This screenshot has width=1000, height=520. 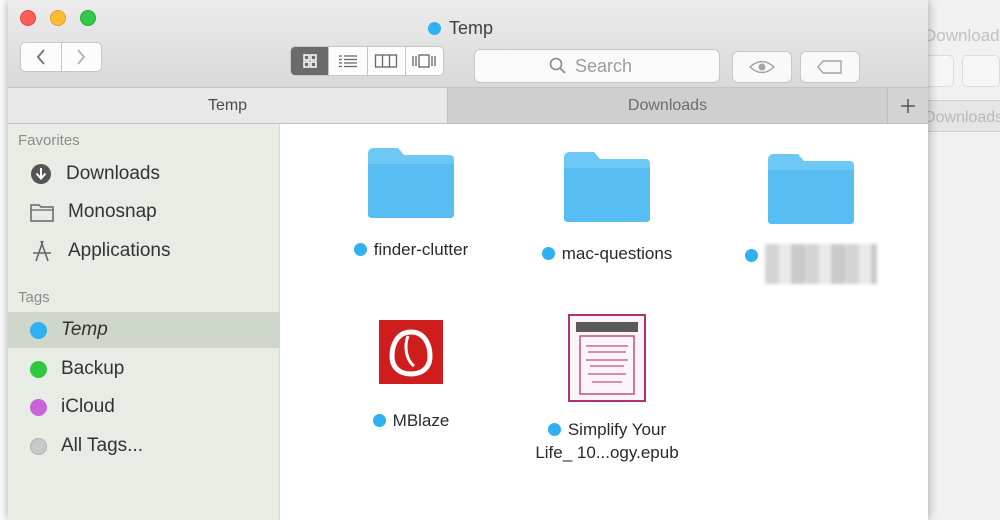 I want to click on file-name-text: finder-clutter, so click(x=421, y=249).